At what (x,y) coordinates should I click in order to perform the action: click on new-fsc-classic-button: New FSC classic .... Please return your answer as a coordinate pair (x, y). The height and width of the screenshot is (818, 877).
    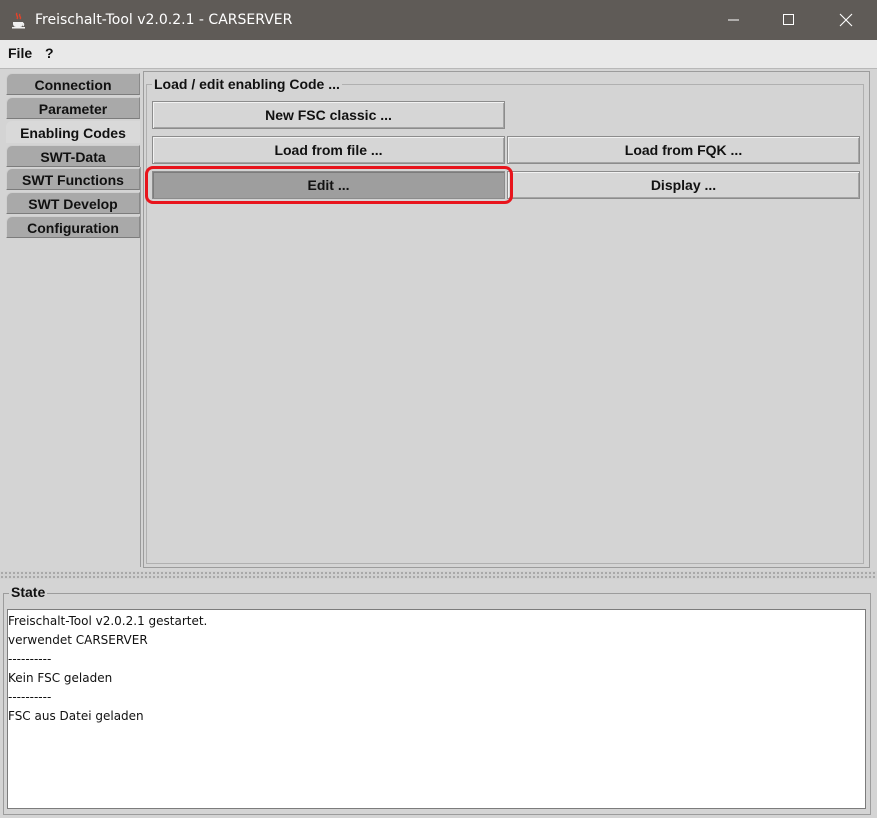
    Looking at the image, I should click on (328, 115).